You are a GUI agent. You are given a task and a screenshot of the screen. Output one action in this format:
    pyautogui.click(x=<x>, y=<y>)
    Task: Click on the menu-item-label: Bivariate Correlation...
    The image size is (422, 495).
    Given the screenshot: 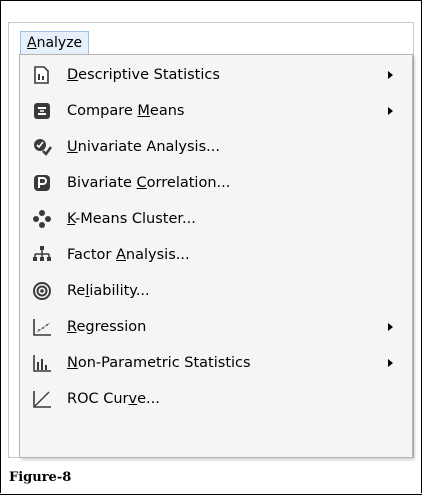 What is the action you would take?
    pyautogui.click(x=149, y=183)
    